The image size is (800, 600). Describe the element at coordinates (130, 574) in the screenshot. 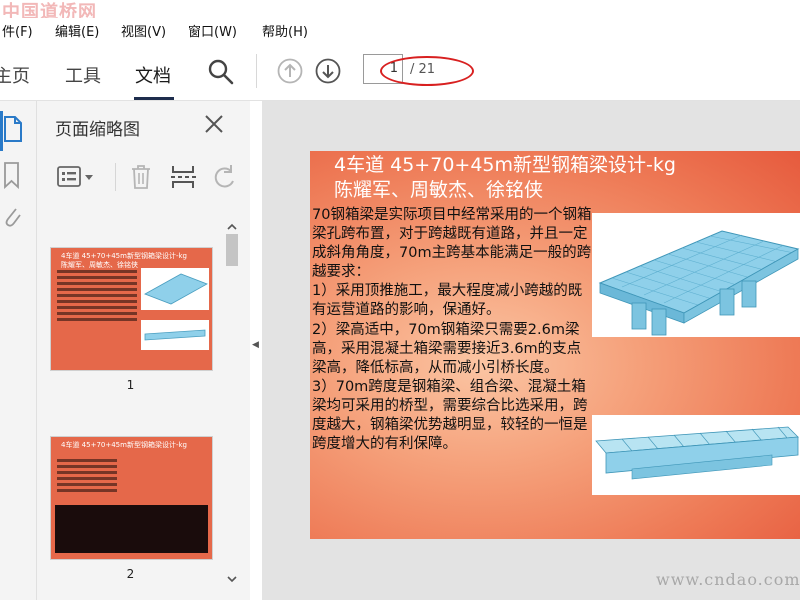

I see `thumbnail-page-number: 2` at that location.